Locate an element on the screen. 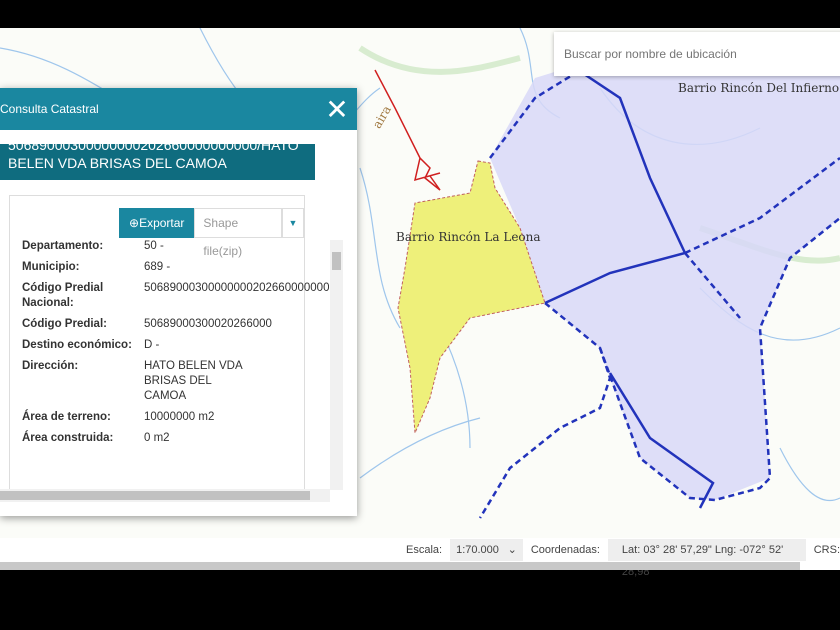 This screenshot has height=630, width=840. coords-label: Coordenadas: is located at coordinates (565, 550).